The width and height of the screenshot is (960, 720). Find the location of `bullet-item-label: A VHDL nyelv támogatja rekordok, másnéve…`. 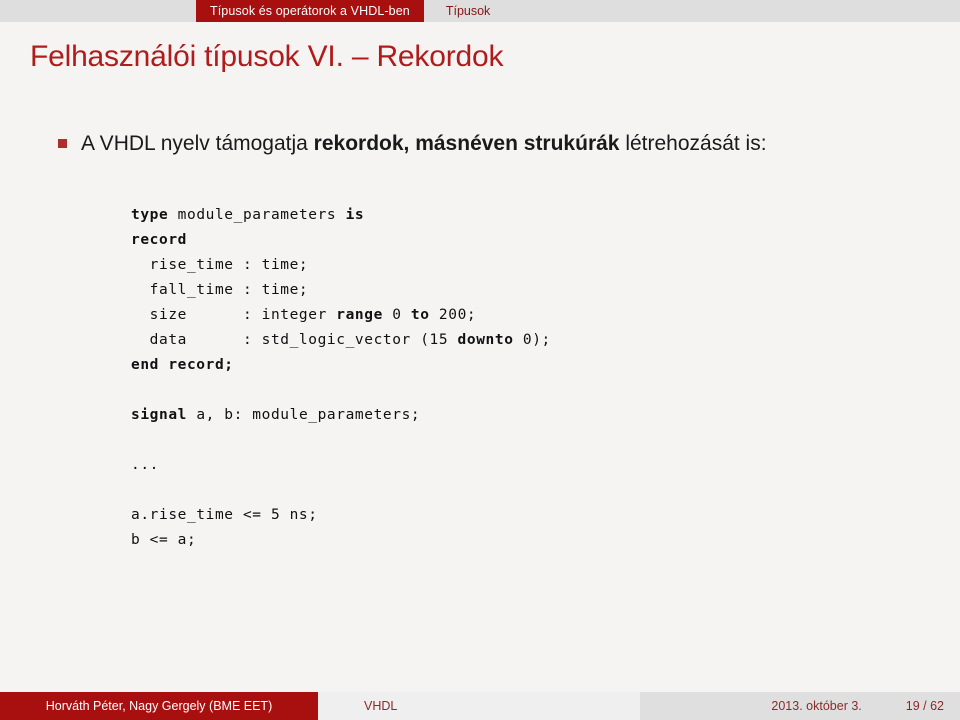

bullet-item-label: A VHDL nyelv támogatja rekordok, másnéve… is located at coordinates (424, 143).